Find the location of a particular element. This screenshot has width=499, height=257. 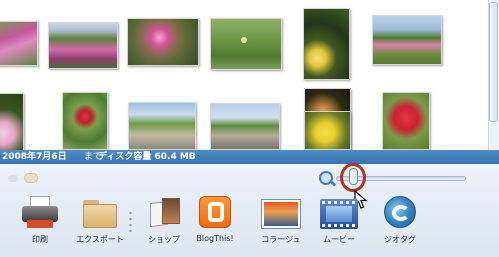

collage-label: コラージュ is located at coordinates (281, 239).